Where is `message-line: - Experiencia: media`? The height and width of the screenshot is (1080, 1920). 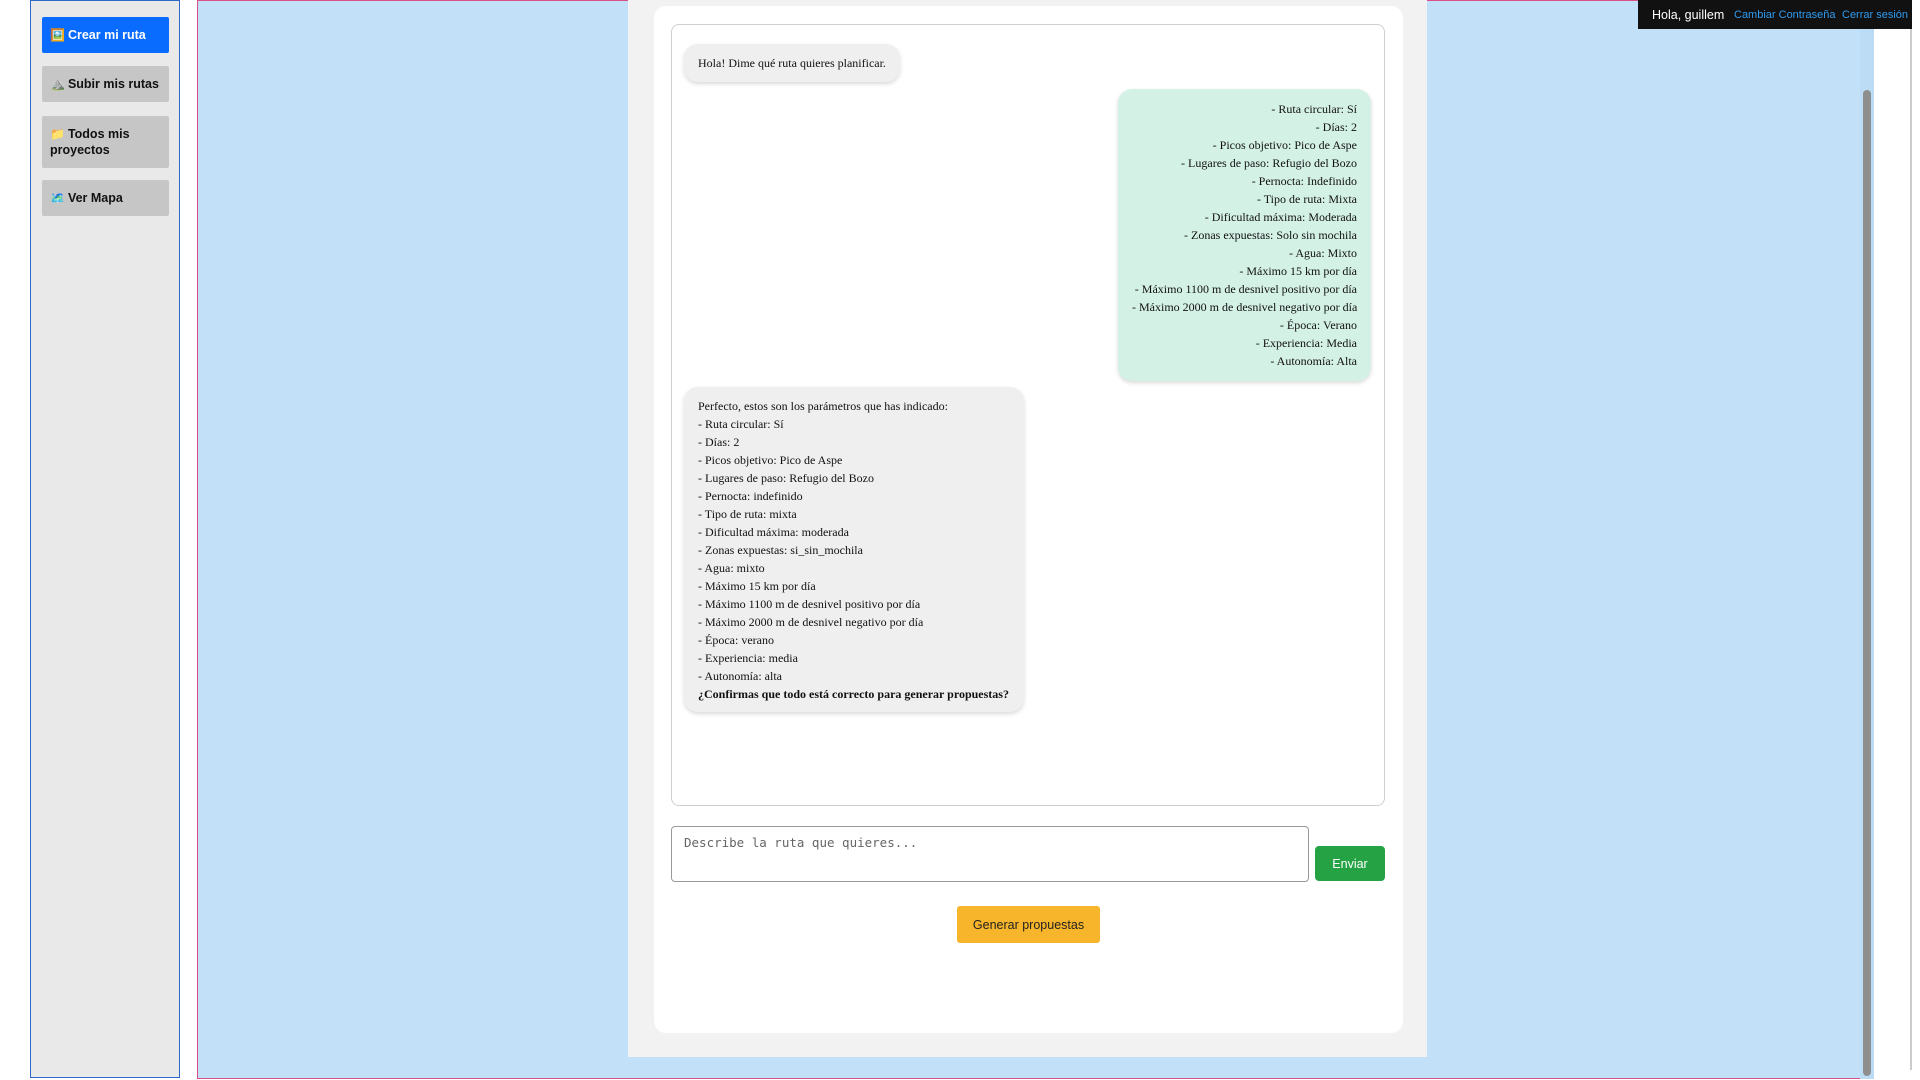
message-line: - Experiencia: media is located at coordinates (748, 658).